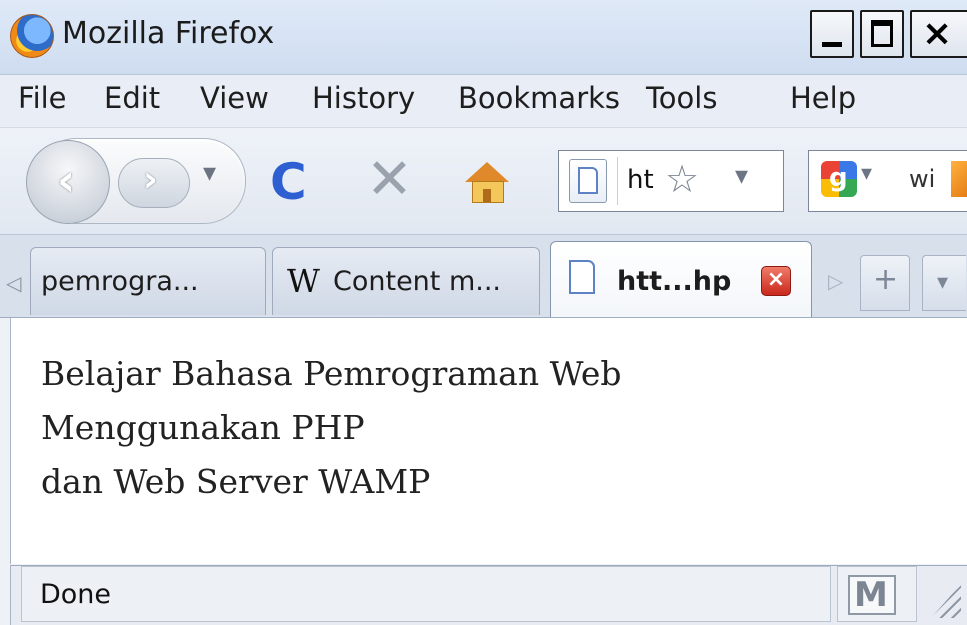  Describe the element at coordinates (882, 34) in the screenshot. I see `maximize-button` at that location.